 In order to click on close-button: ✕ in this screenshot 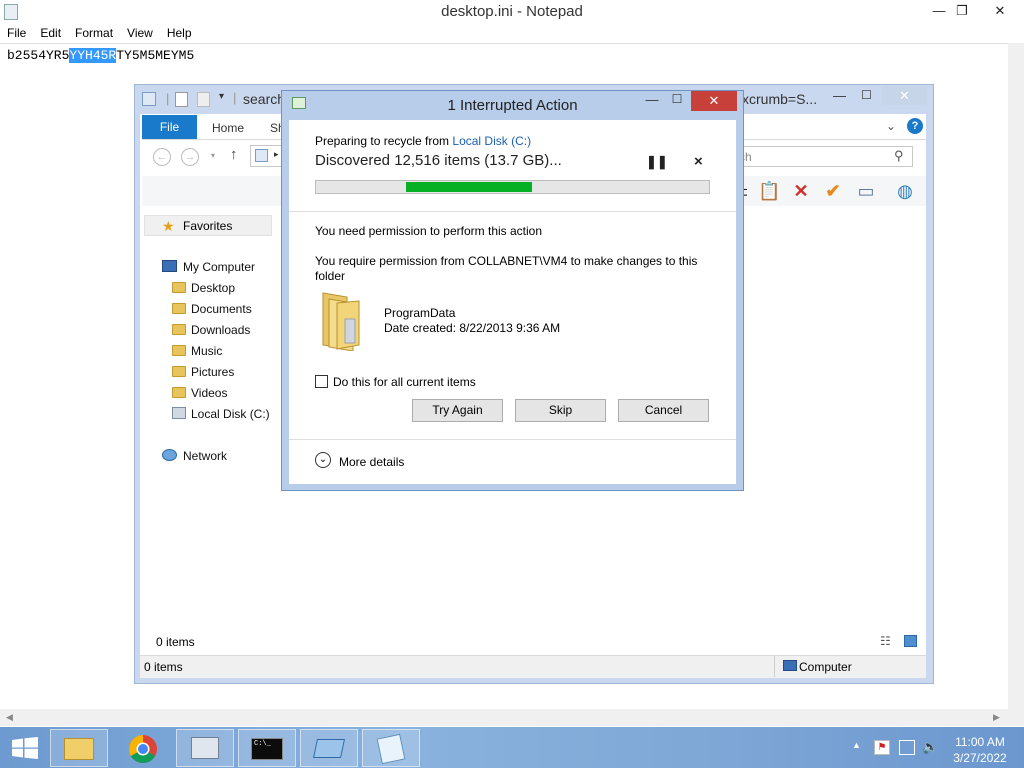, I will do `click(1000, 11)`.